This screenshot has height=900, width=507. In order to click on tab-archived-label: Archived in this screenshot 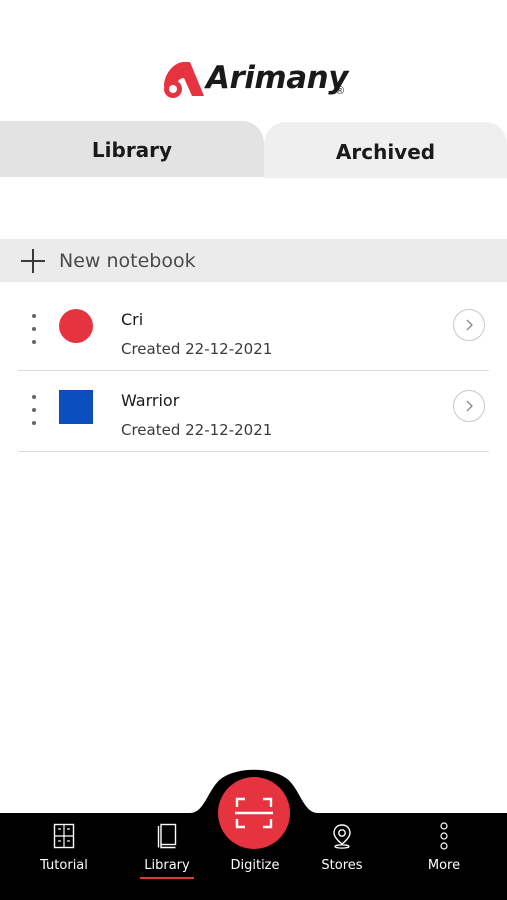, I will do `click(385, 152)`.